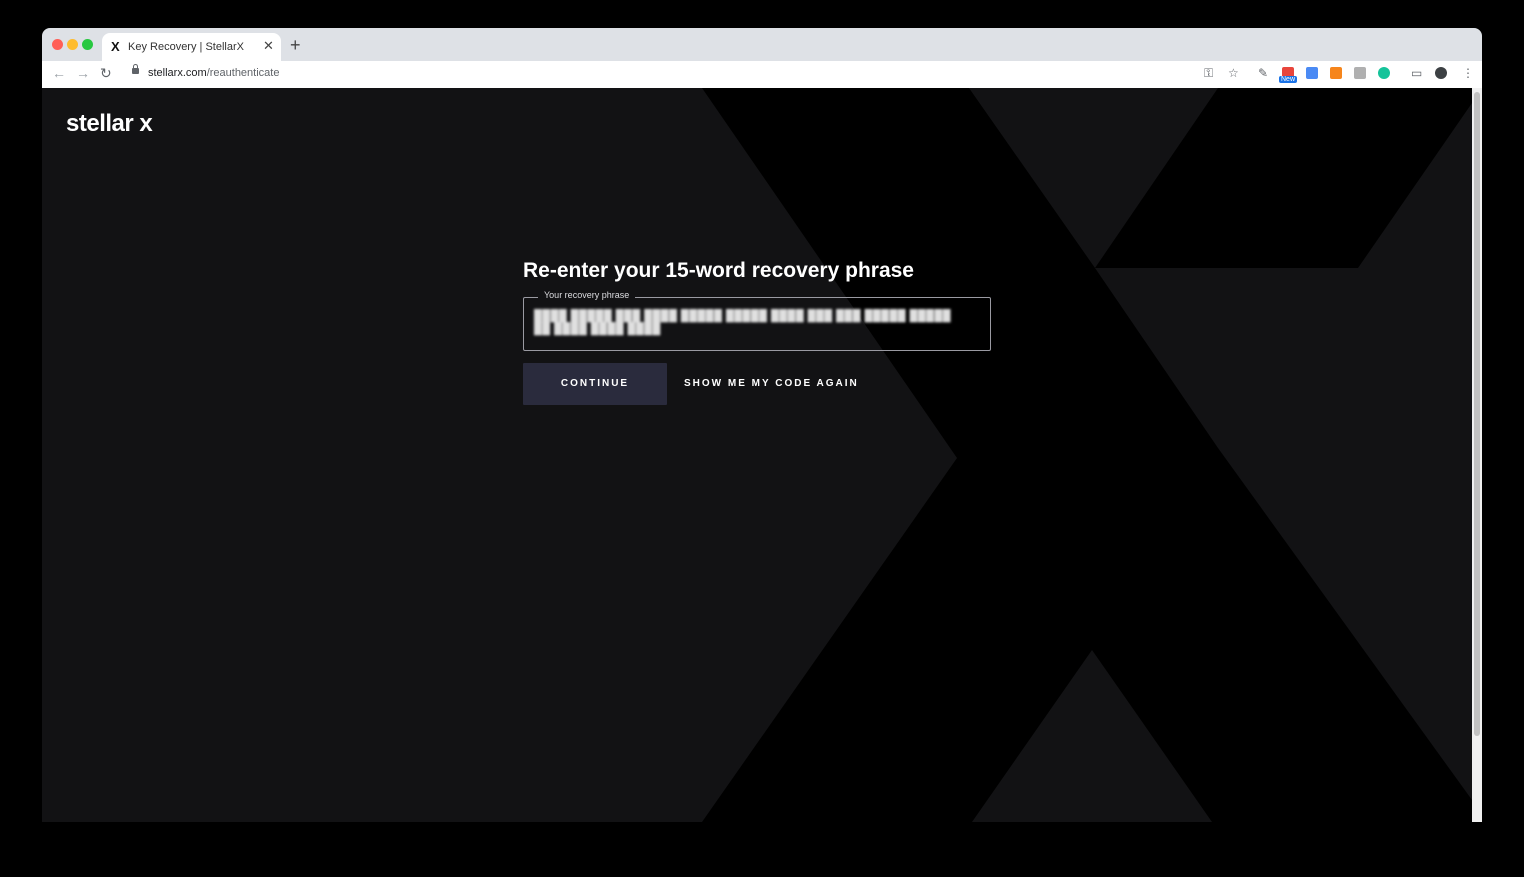  I want to click on address-bar: stellarx.com/reauthenticate, so click(213, 73).